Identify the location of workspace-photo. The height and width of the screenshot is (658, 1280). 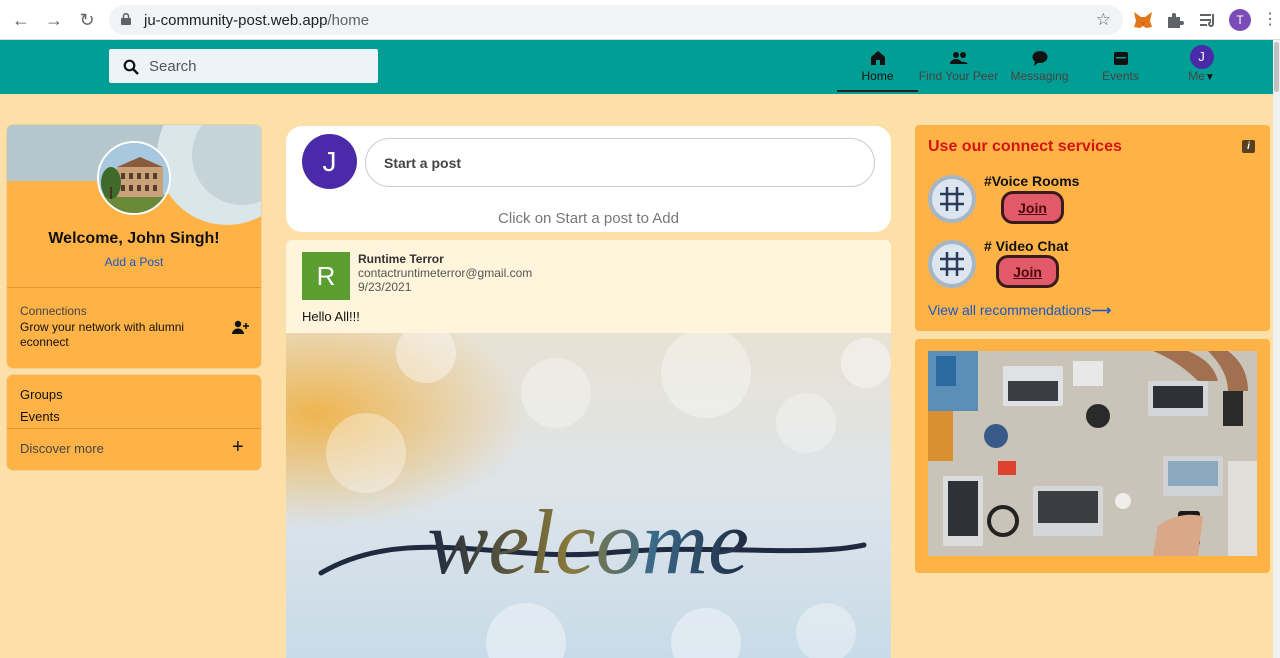
(1092, 453).